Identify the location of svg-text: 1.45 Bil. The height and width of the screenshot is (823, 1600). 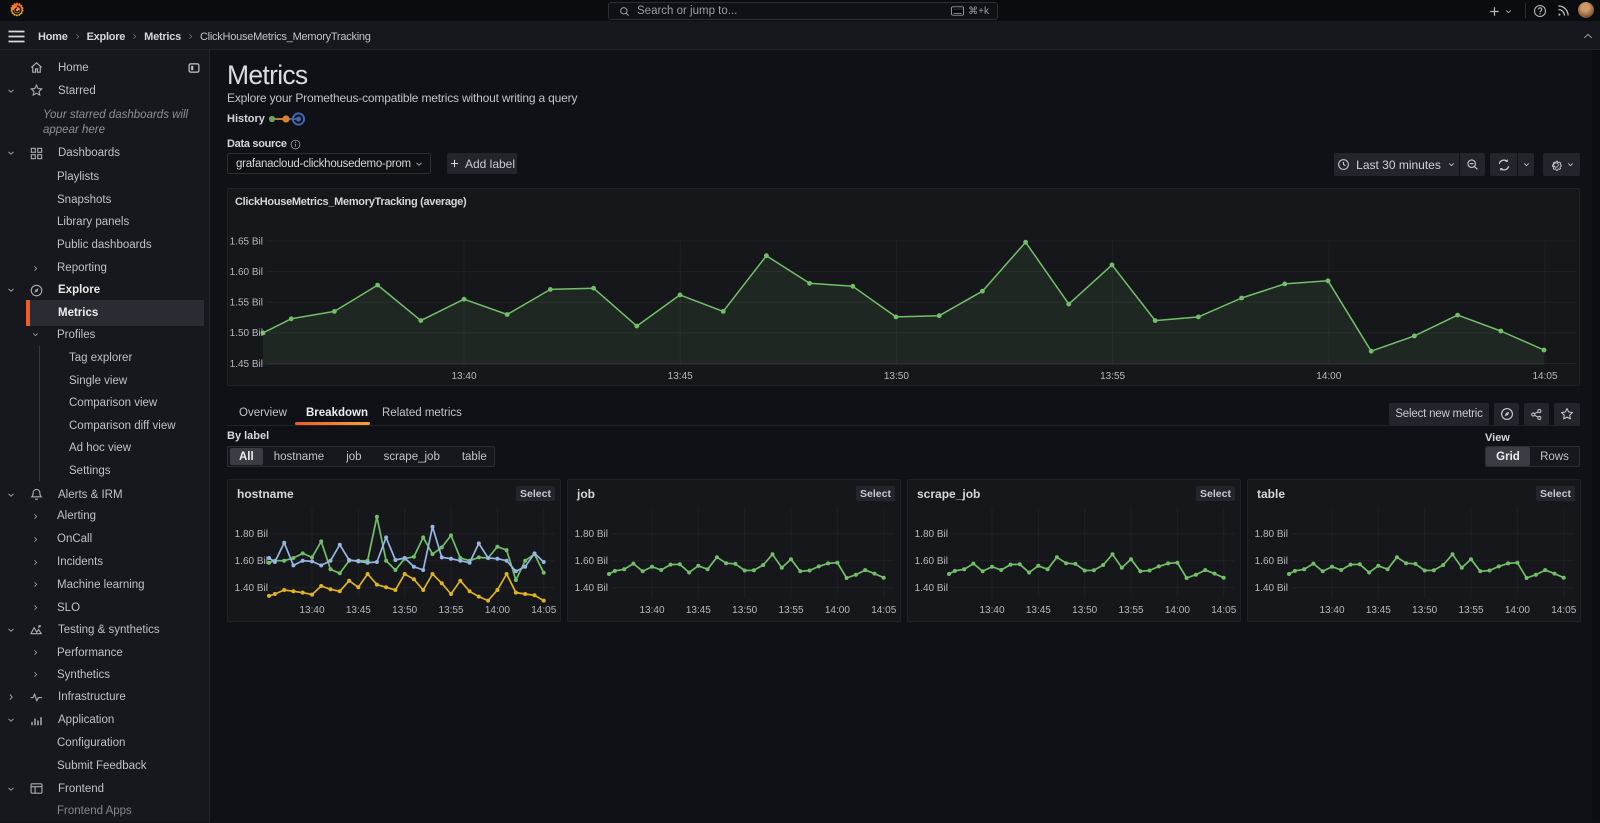
(246, 364).